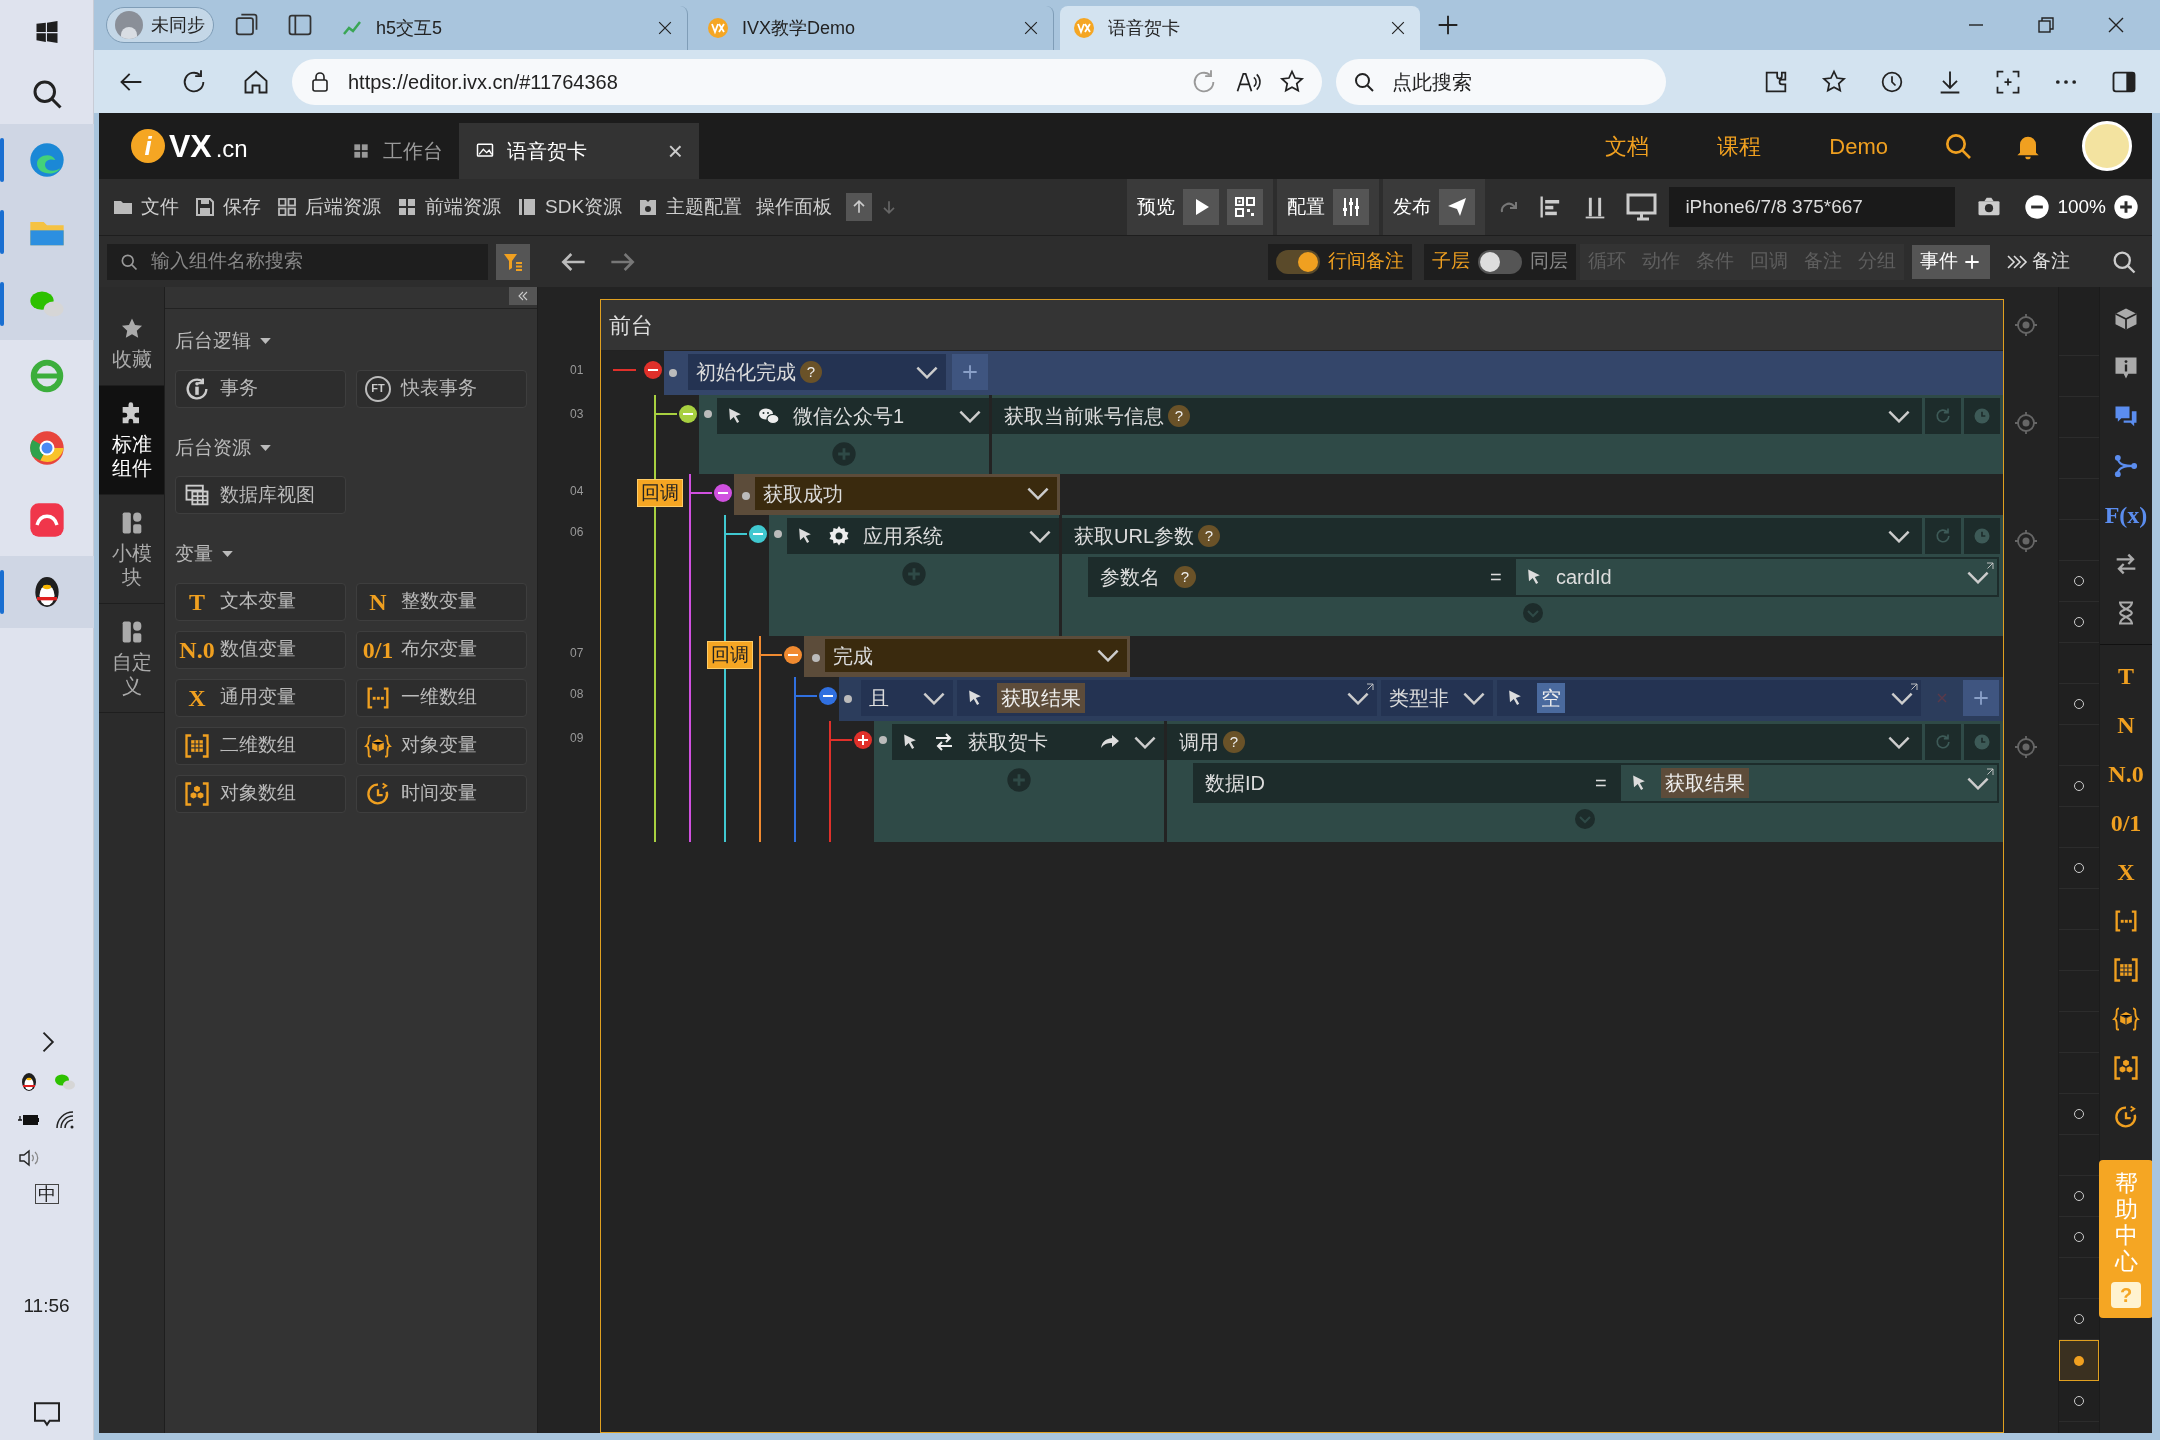 Image resolution: width=2160 pixels, height=1440 pixels. I want to click on callback-select: 完成, so click(976, 655).